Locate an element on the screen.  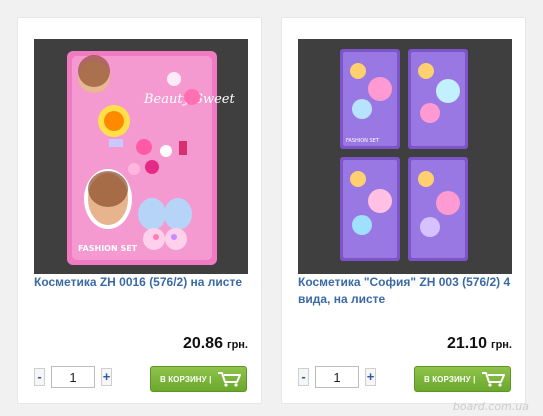
product-title-link: Косметика ZH 0016 (576/2) на листе is located at coordinates (143, 282).